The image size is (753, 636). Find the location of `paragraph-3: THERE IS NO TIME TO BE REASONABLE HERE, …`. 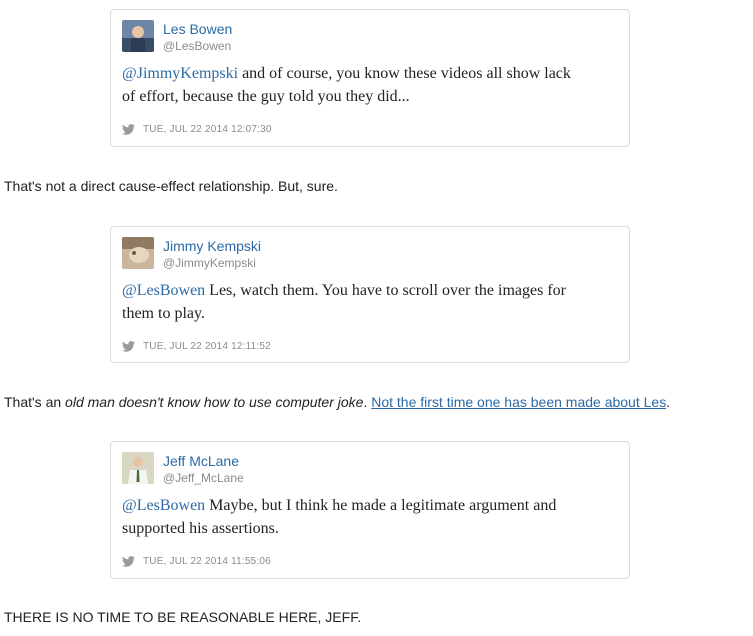

paragraph-3: THERE IS NO TIME TO BE REASONABLE HERE, … is located at coordinates (183, 617).